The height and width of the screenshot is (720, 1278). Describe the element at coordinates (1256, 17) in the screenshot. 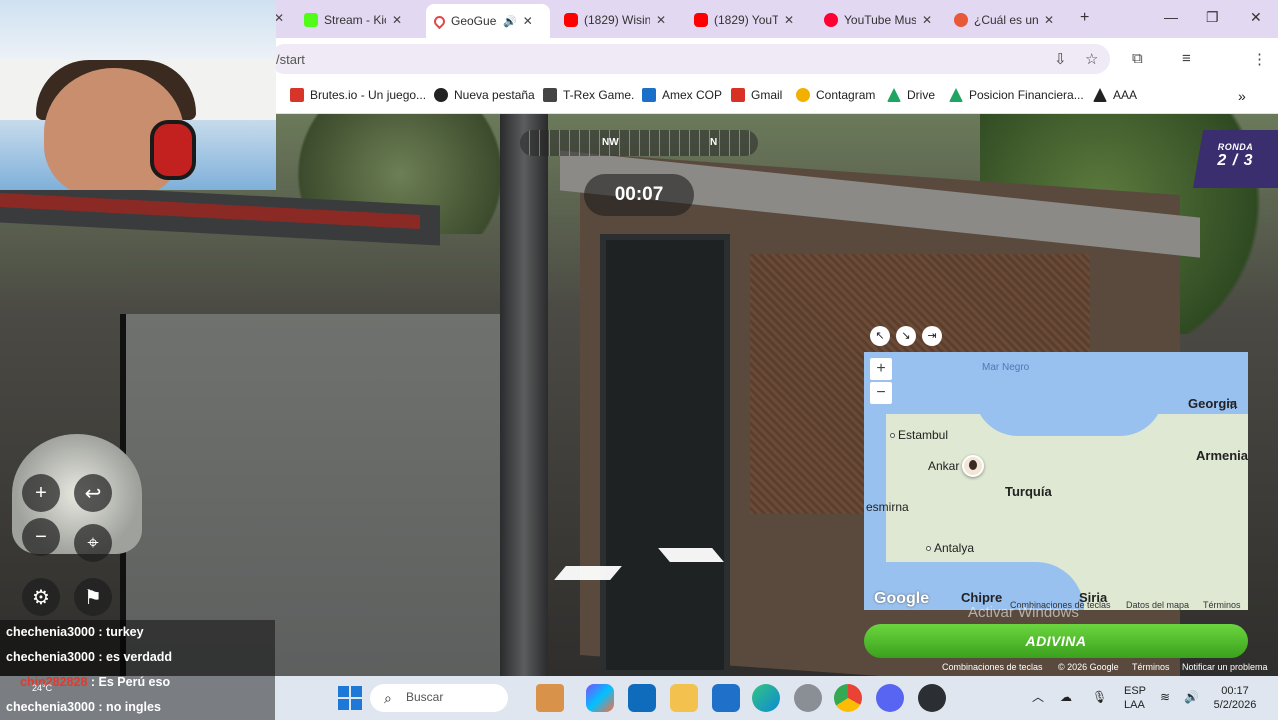

I see `window-close-icon: ✕` at that location.